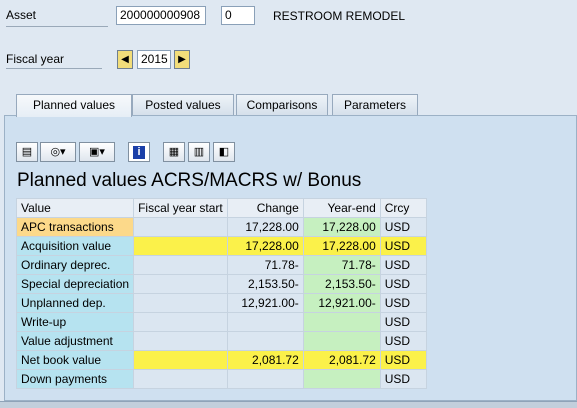 This screenshot has height=408, width=577. Describe the element at coordinates (339, 16) in the screenshot. I see `asset-description: RESTROOM REMODEL` at that location.